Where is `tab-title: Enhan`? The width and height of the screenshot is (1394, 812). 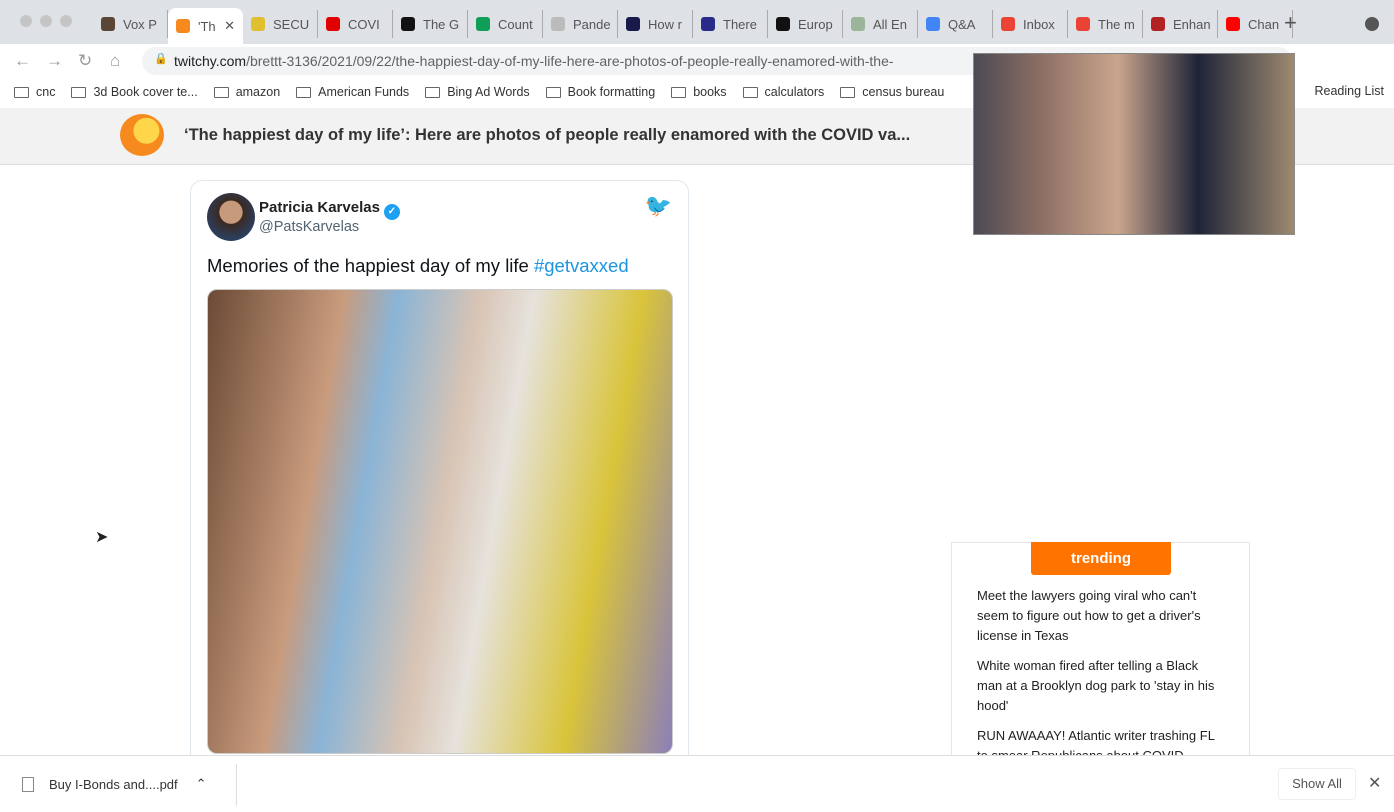 tab-title: Enhan is located at coordinates (1192, 24).